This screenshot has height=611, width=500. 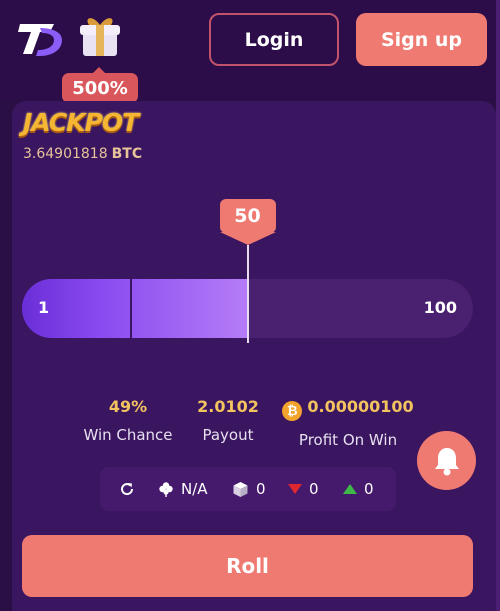 What do you see at coordinates (295, 489) in the screenshot?
I see `triangle-down-icon` at bounding box center [295, 489].